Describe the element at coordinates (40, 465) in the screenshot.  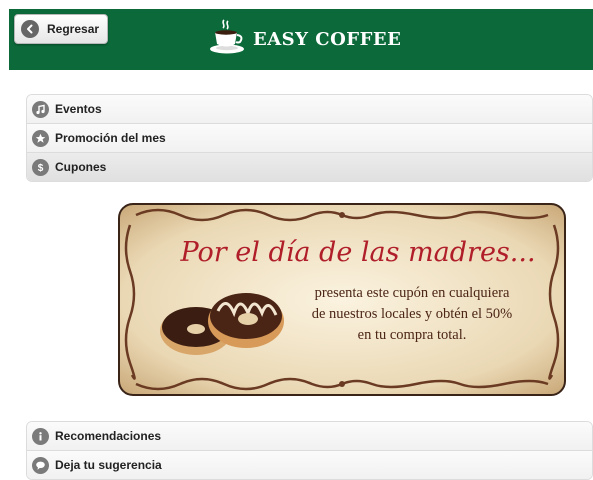
I see `comment-icon` at that location.